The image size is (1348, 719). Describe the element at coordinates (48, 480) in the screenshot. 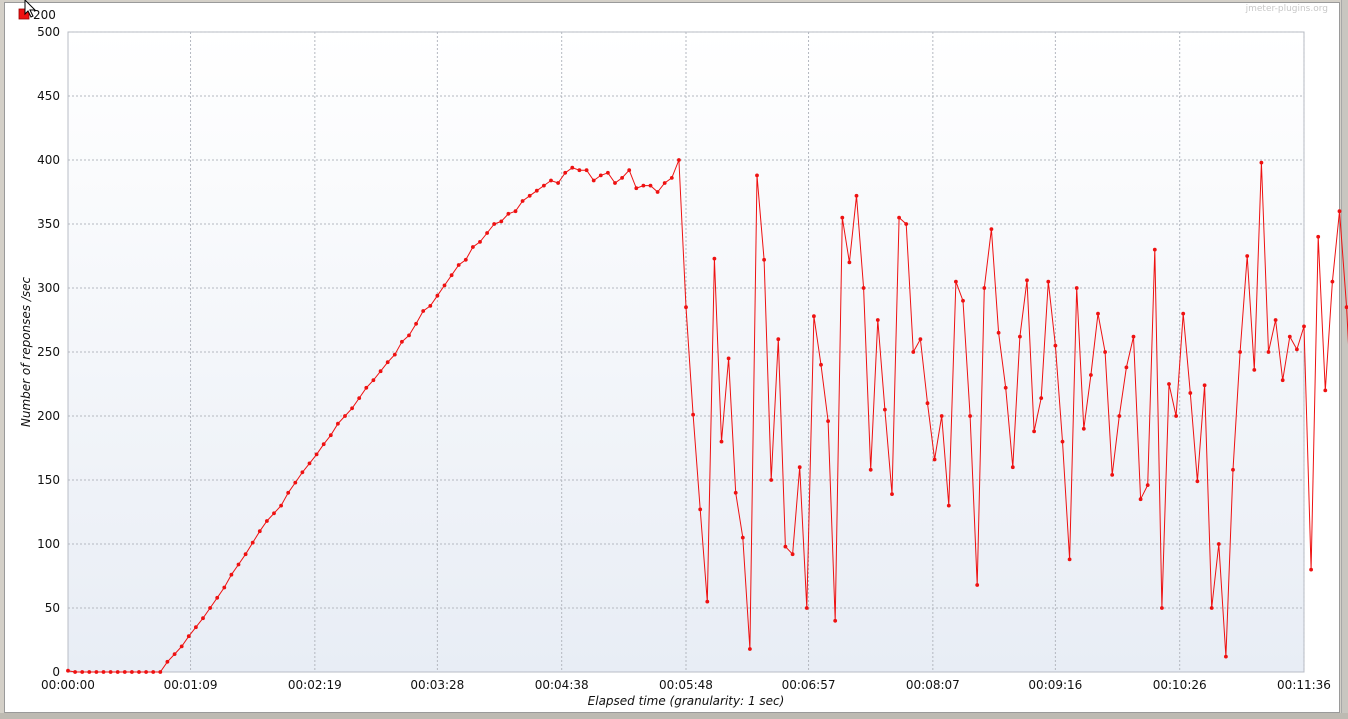

I see `y-tick-label: 150` at that location.